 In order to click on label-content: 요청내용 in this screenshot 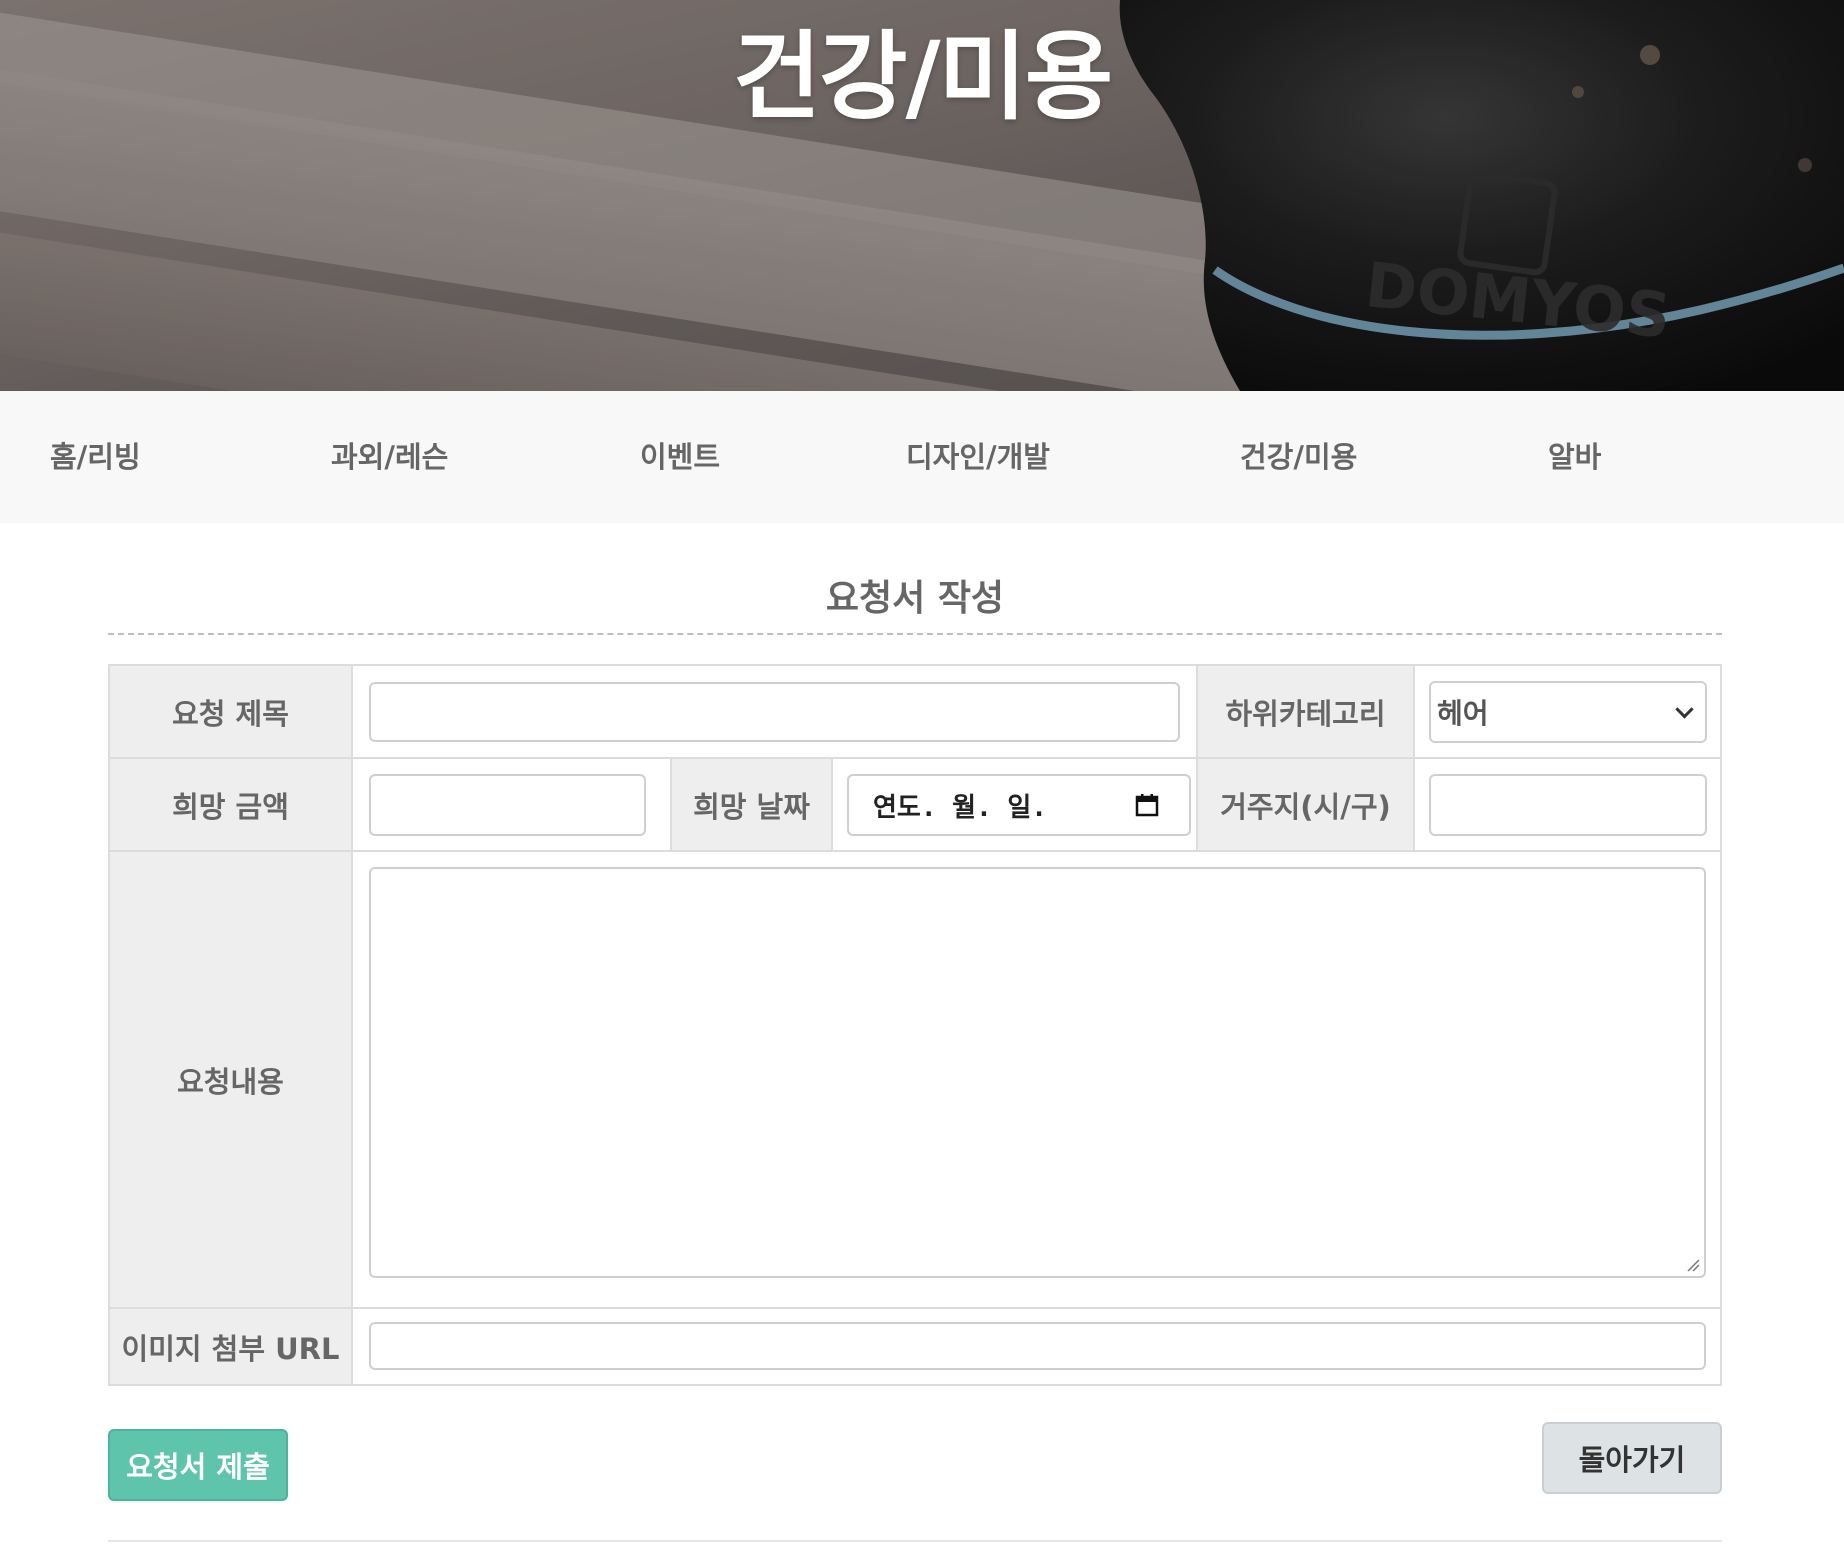, I will do `click(231, 1080)`.